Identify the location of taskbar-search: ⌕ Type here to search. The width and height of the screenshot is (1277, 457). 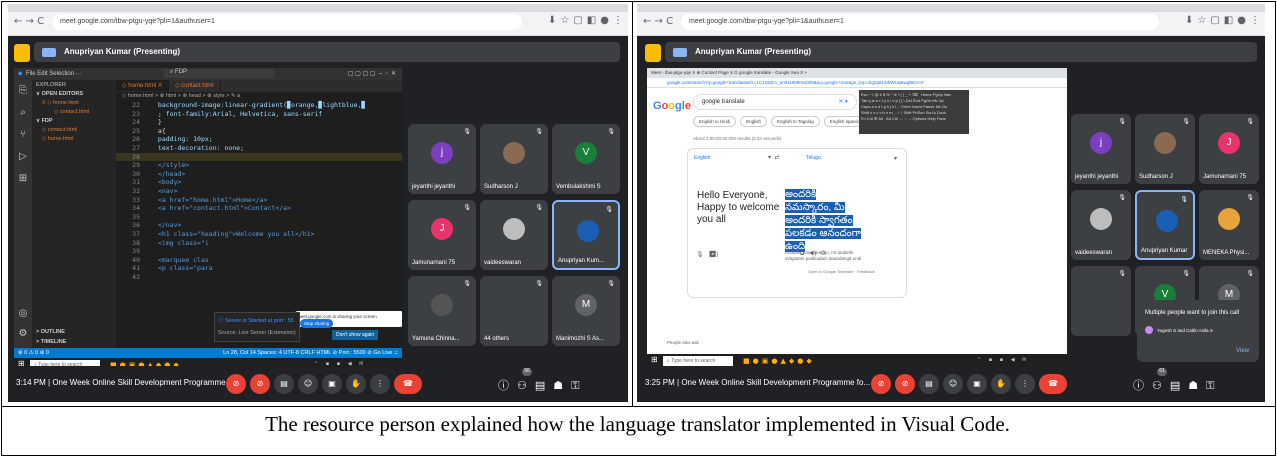
(698, 361).